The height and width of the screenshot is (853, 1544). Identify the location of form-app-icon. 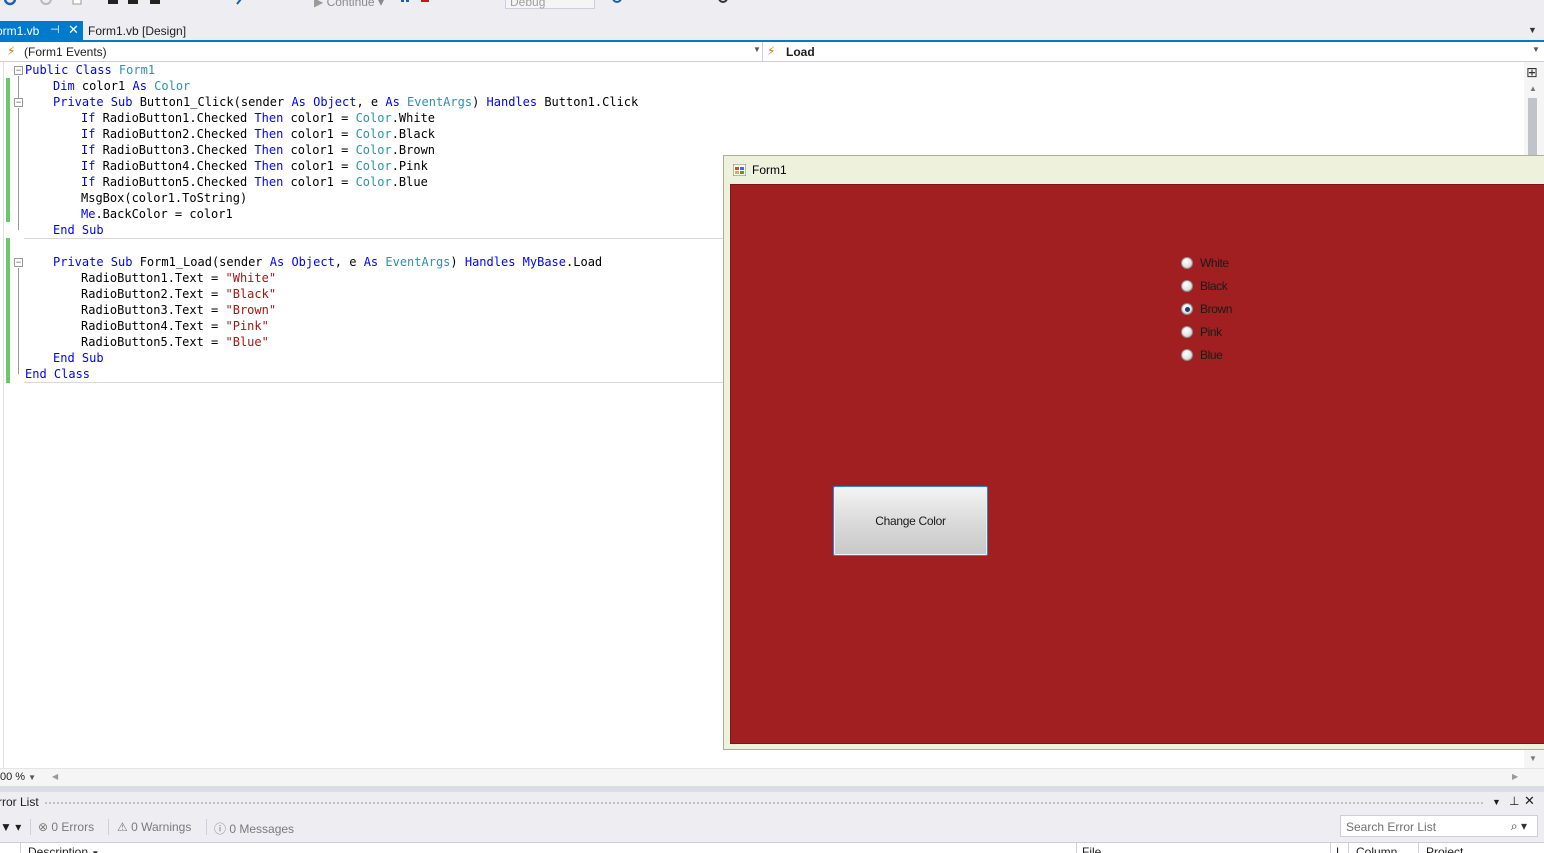
(739, 170).